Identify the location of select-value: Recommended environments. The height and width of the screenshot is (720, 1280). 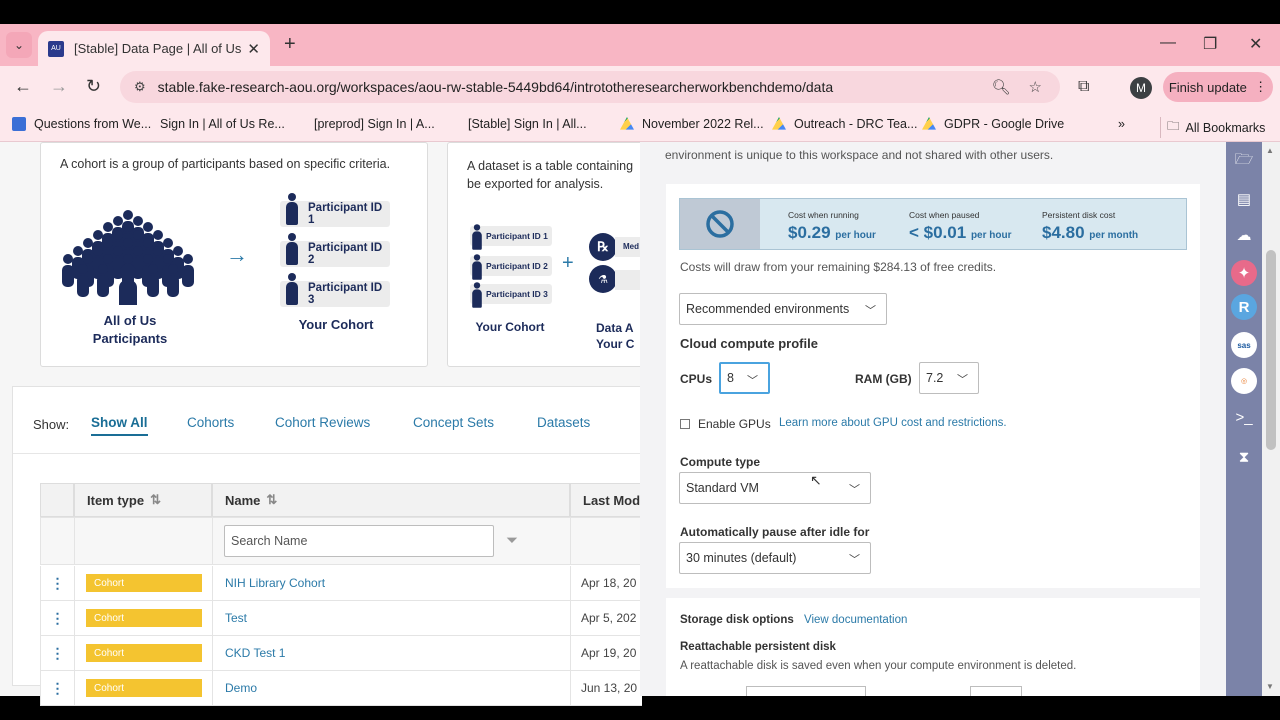
(768, 309).